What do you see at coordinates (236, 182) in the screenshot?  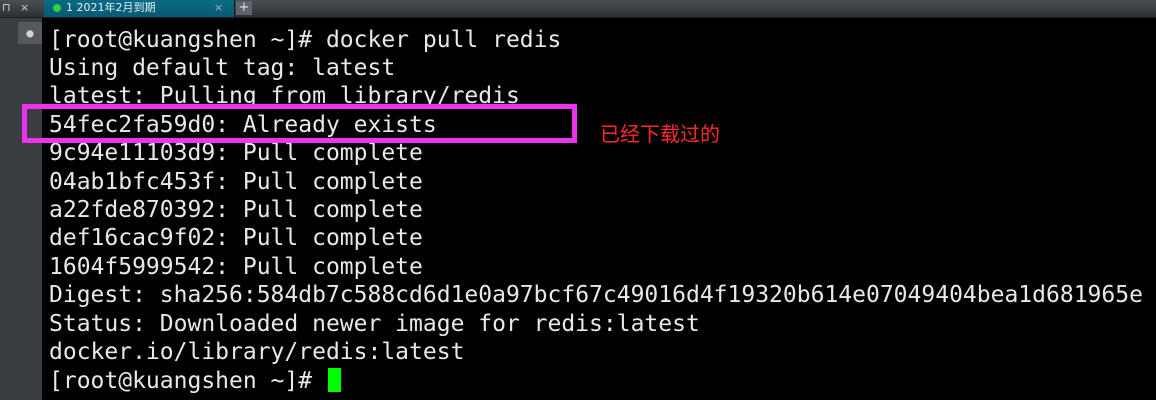 I see `terminal-line: 04ab1bfc453f: Pull complete` at bounding box center [236, 182].